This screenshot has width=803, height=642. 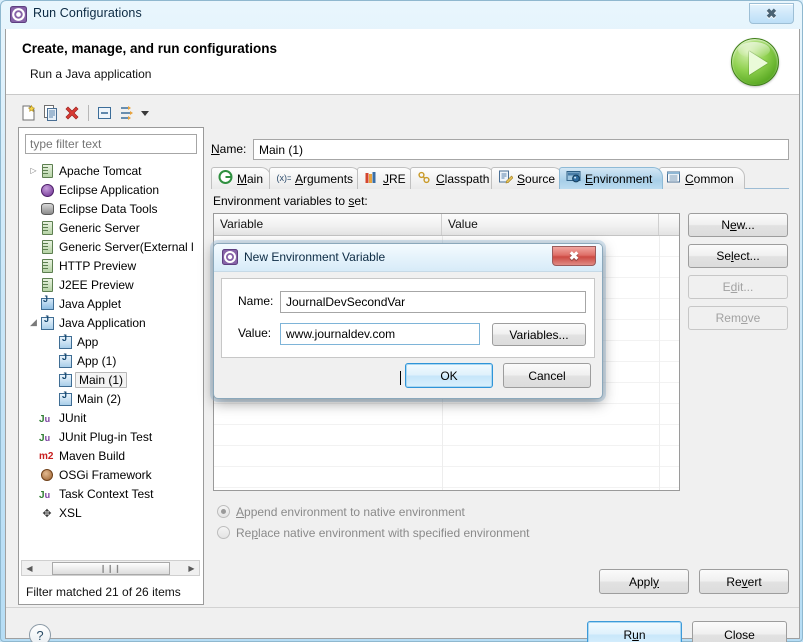 I want to click on apply-button: Apply, so click(x=644, y=581).